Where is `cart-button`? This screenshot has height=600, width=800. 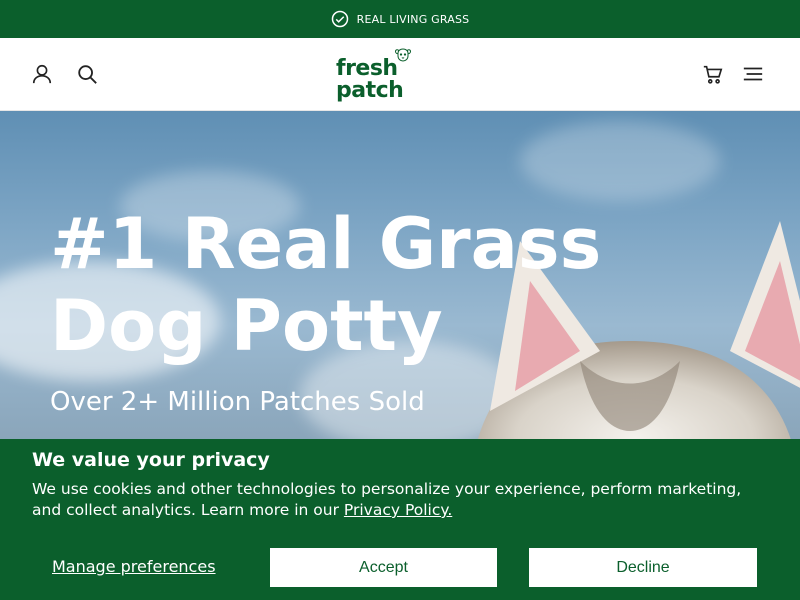
cart-button is located at coordinates (713, 74).